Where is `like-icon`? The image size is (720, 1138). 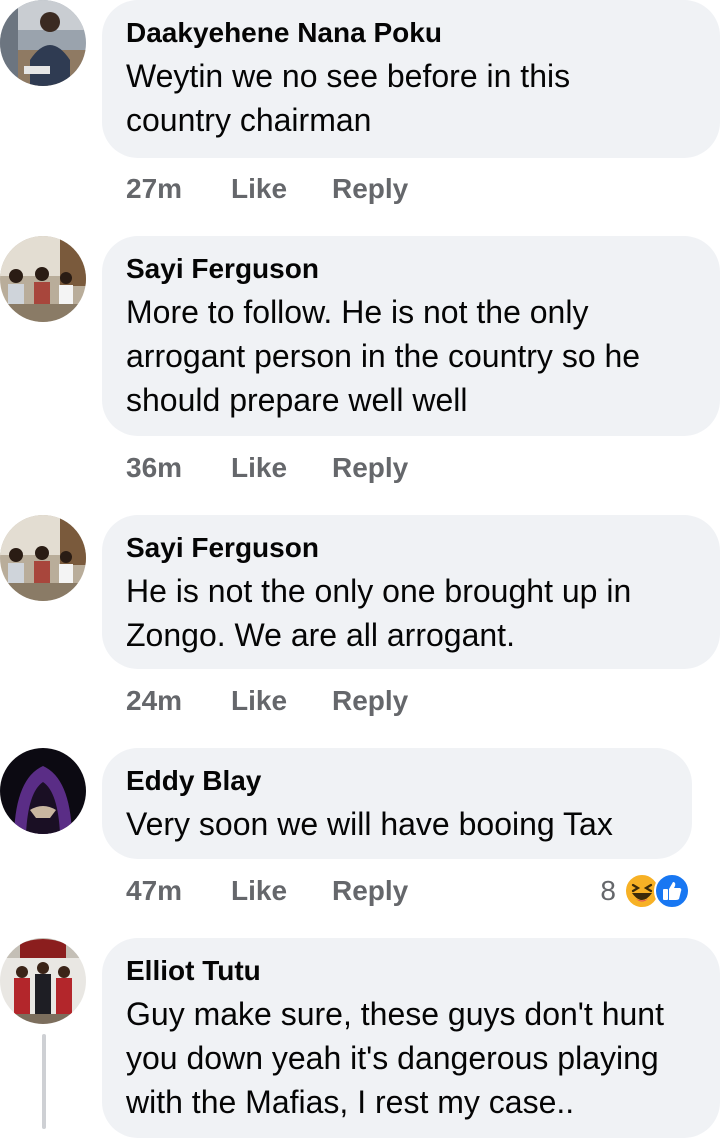 like-icon is located at coordinates (672, 891).